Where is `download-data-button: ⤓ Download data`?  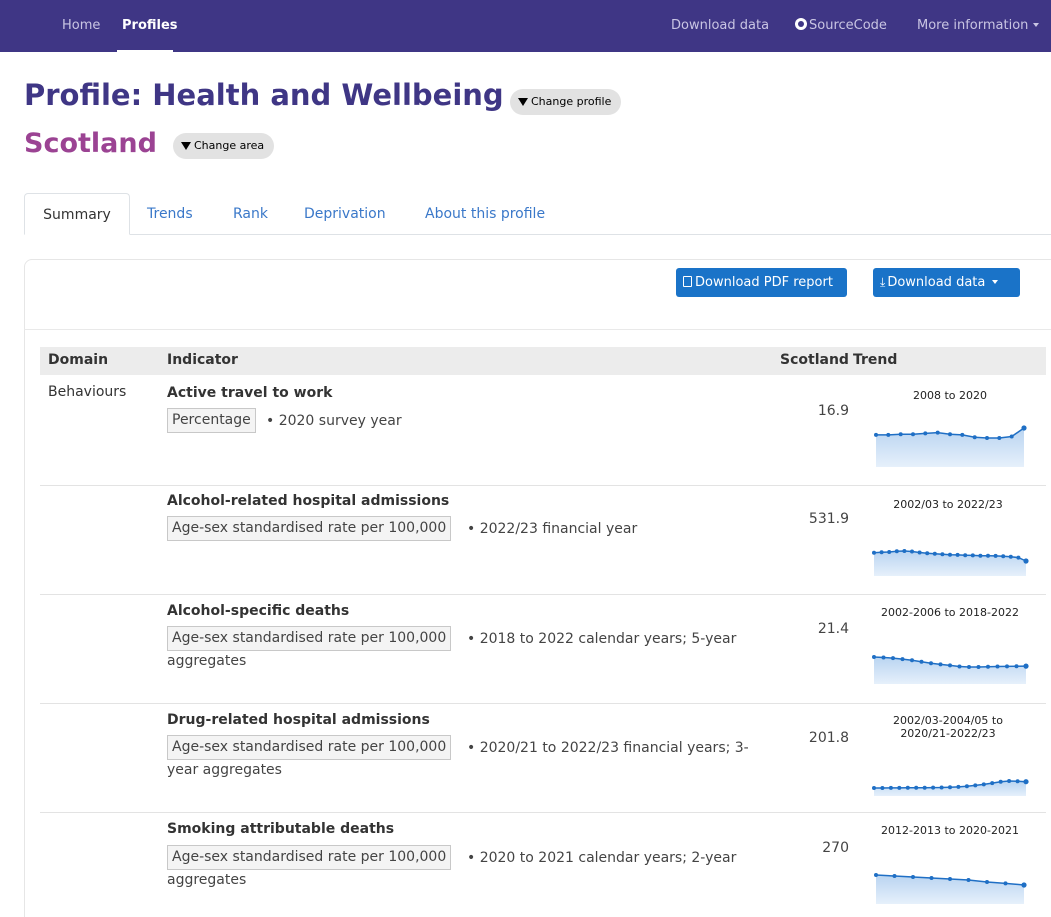
download-data-button: ⤓ Download data is located at coordinates (946, 282).